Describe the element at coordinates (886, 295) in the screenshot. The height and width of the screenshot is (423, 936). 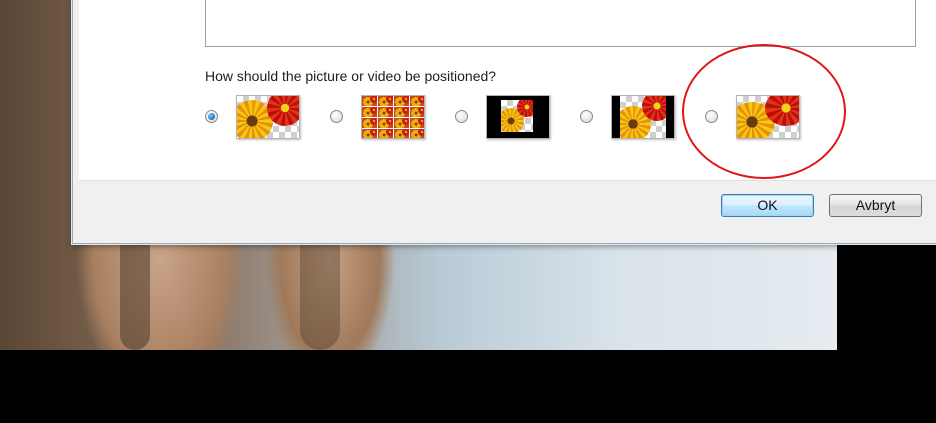
I see `screen-edge` at that location.